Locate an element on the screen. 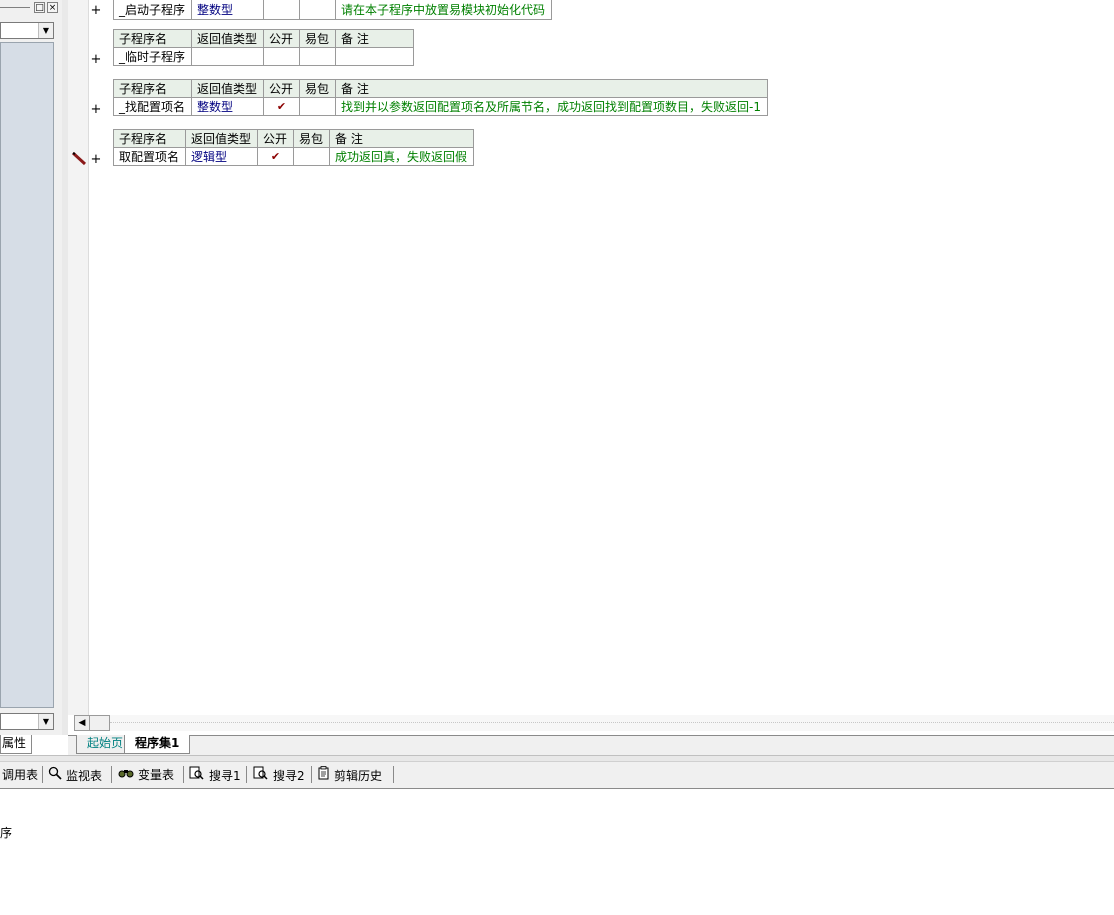  search1-label: 搜寻1 is located at coordinates (225, 776).